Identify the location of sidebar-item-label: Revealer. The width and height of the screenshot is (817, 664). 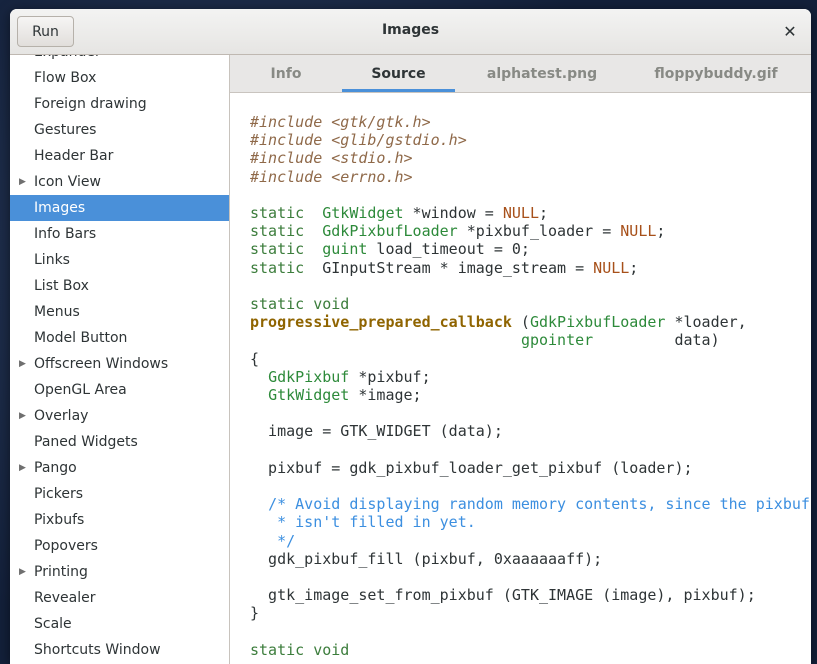
(65, 598).